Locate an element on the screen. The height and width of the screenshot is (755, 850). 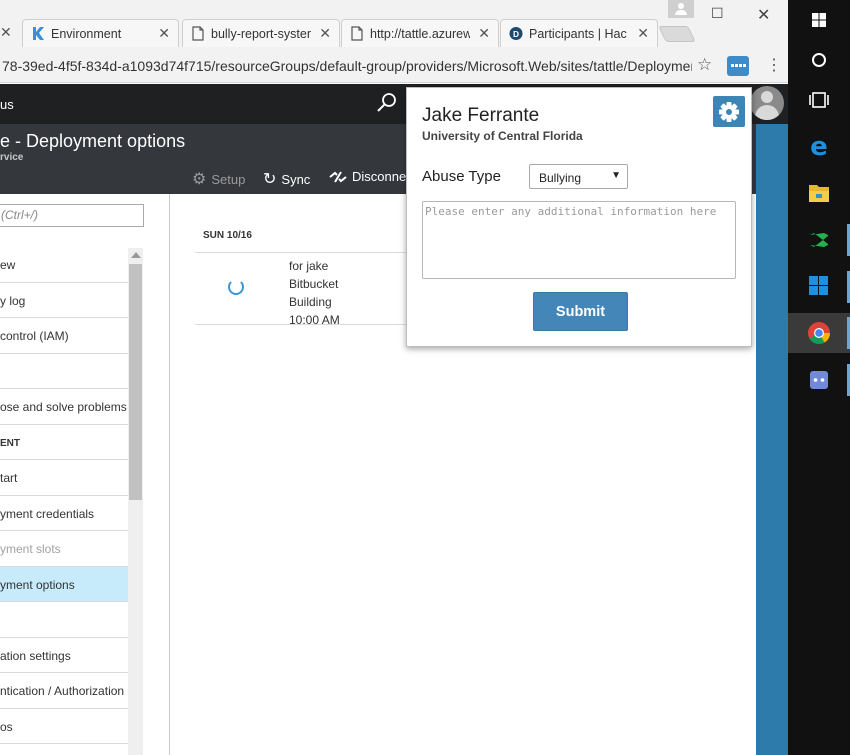
date-header: SUN 10/16 is located at coordinates (227, 235).